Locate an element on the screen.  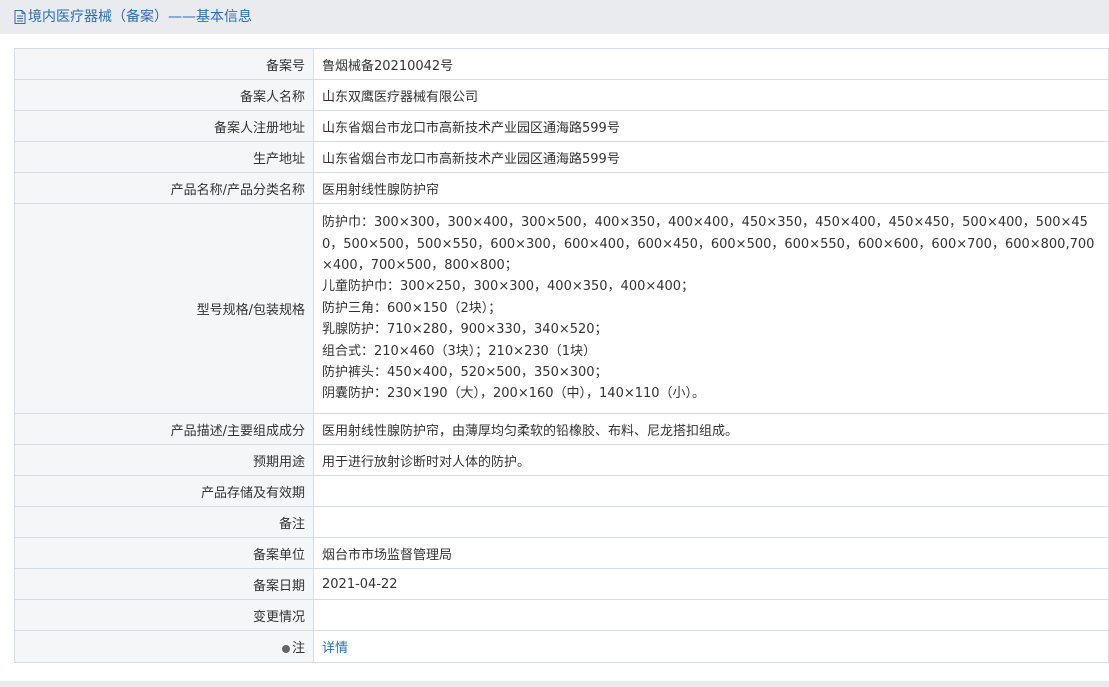
row-label: 备案日期 is located at coordinates (164, 584).